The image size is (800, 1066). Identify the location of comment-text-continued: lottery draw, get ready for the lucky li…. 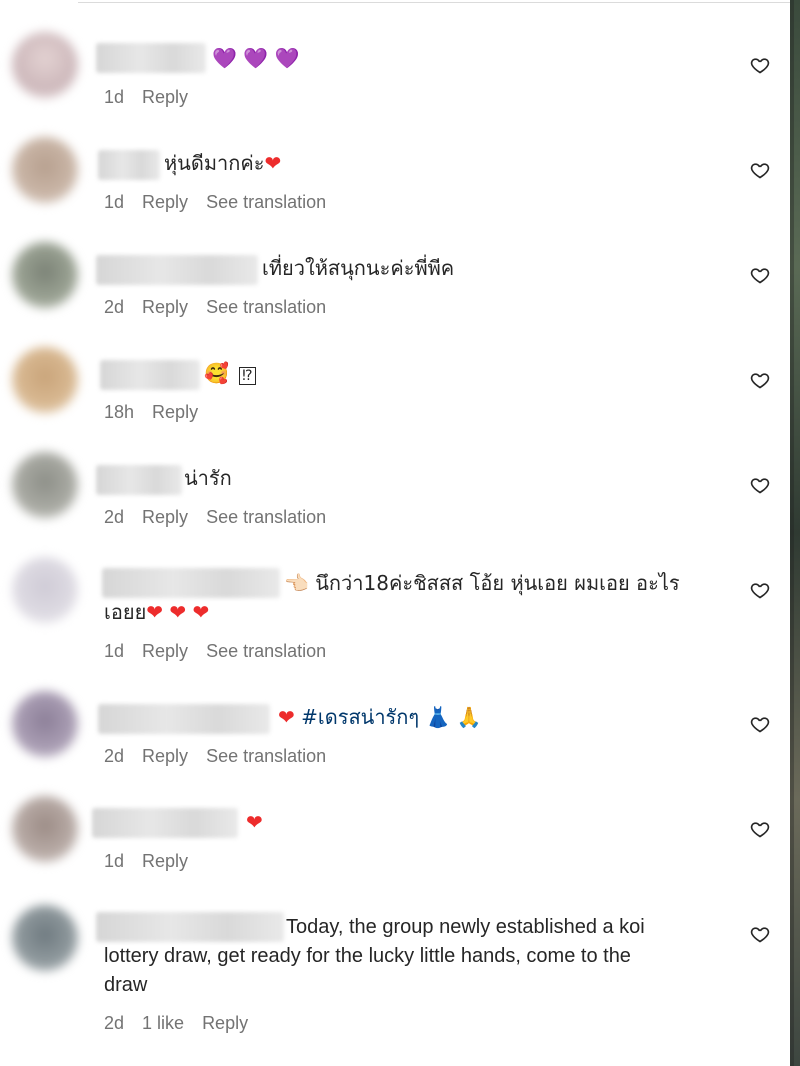
(367, 956).